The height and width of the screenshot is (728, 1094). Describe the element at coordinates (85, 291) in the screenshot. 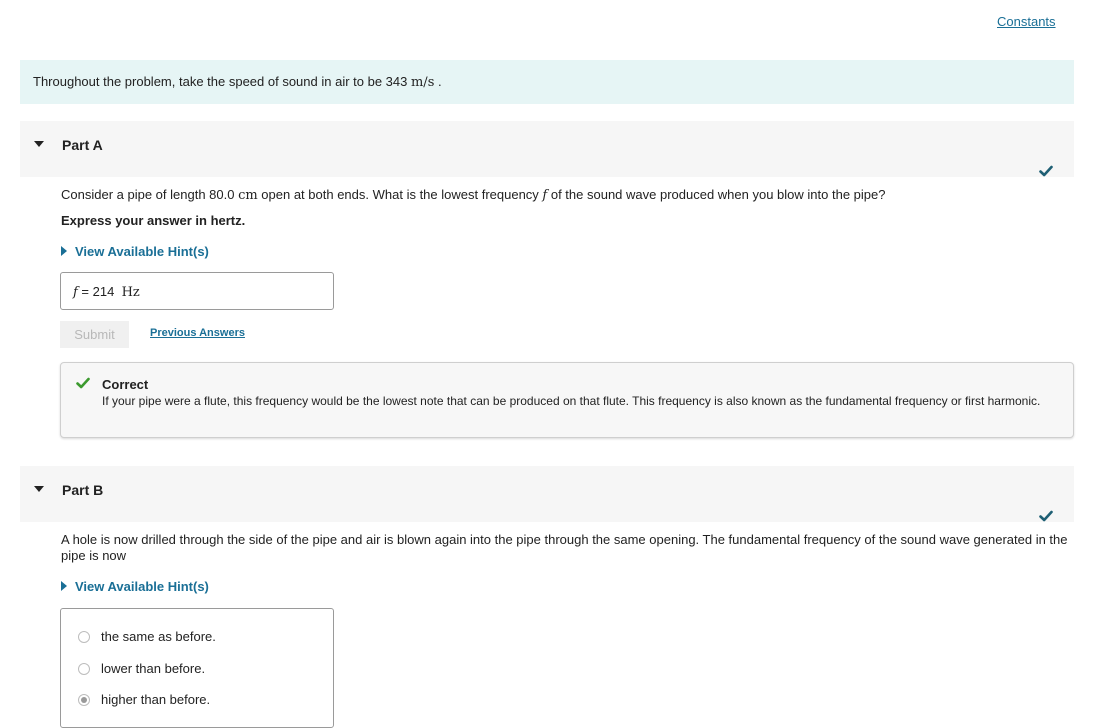

I see `answer-equals: =` at that location.